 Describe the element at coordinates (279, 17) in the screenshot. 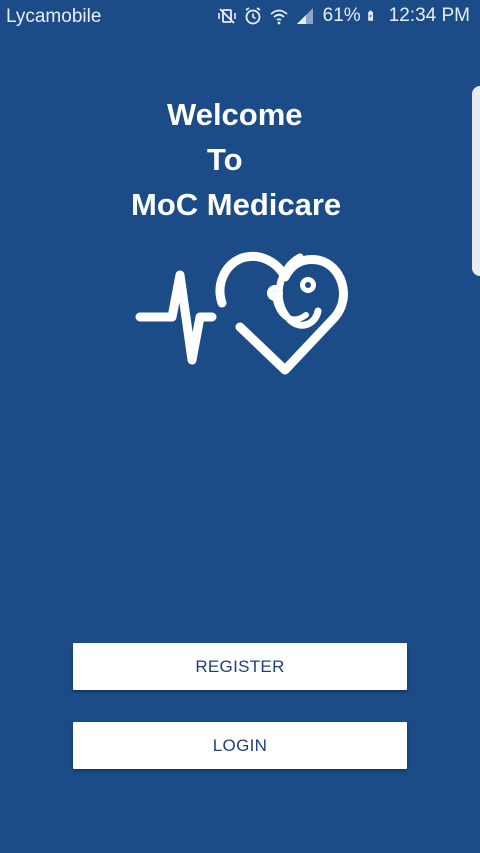

I see `wifi-icon` at that location.